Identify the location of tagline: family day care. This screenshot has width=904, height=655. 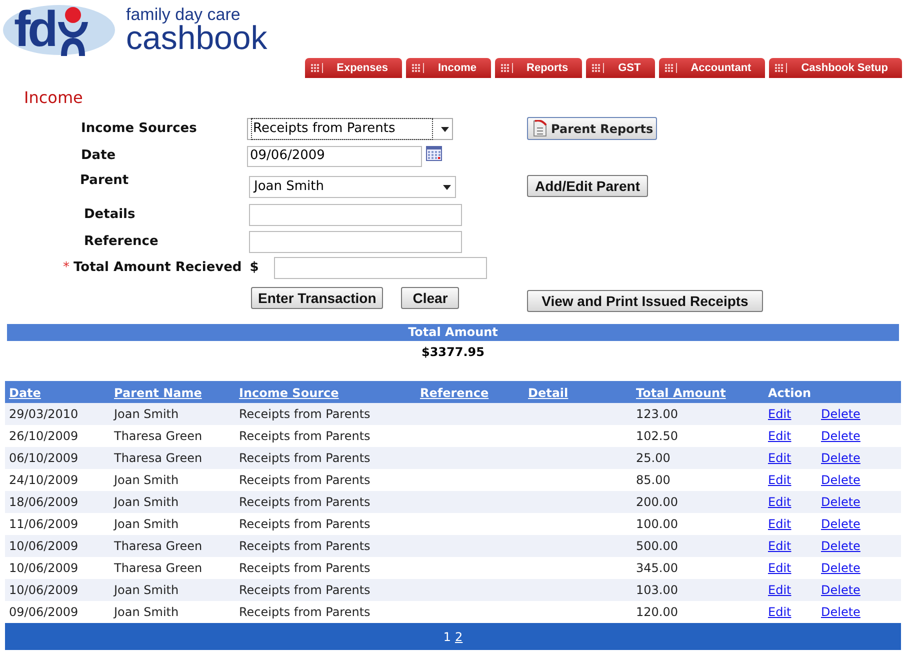
(184, 14).